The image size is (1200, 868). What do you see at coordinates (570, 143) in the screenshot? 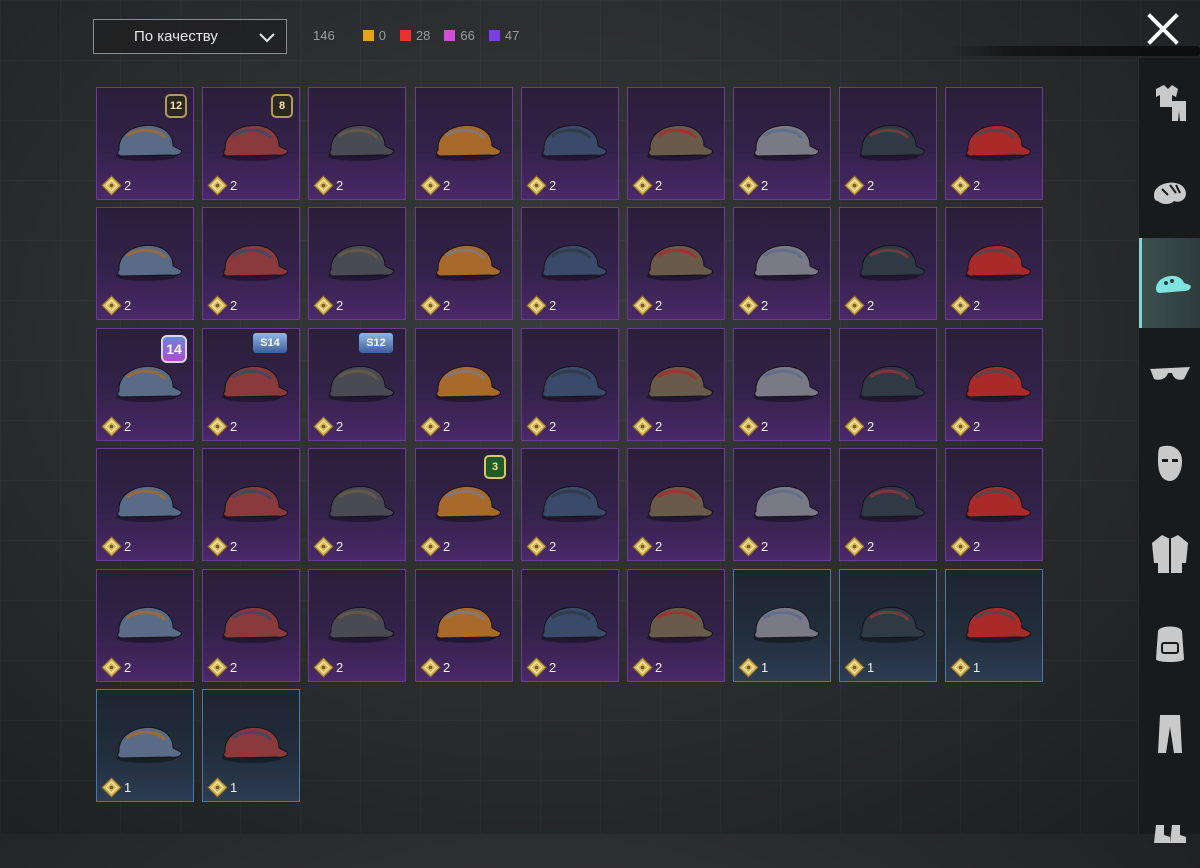
I see `item-card-goggle-hair: 2` at bounding box center [570, 143].